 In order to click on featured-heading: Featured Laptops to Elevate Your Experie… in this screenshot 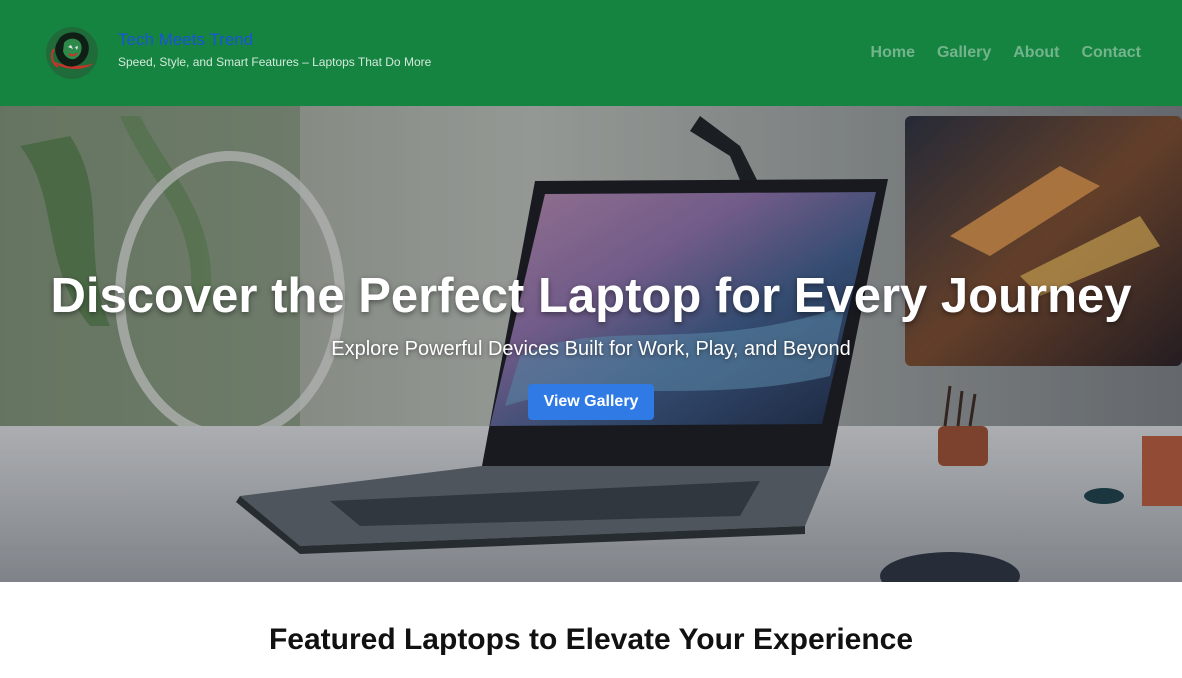, I will do `click(591, 639)`.